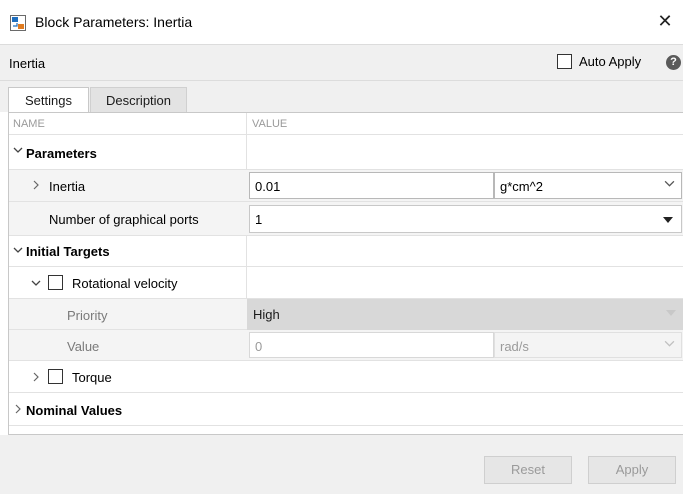  Describe the element at coordinates (465, 314) in the screenshot. I see `priority-dropdown: High` at that location.